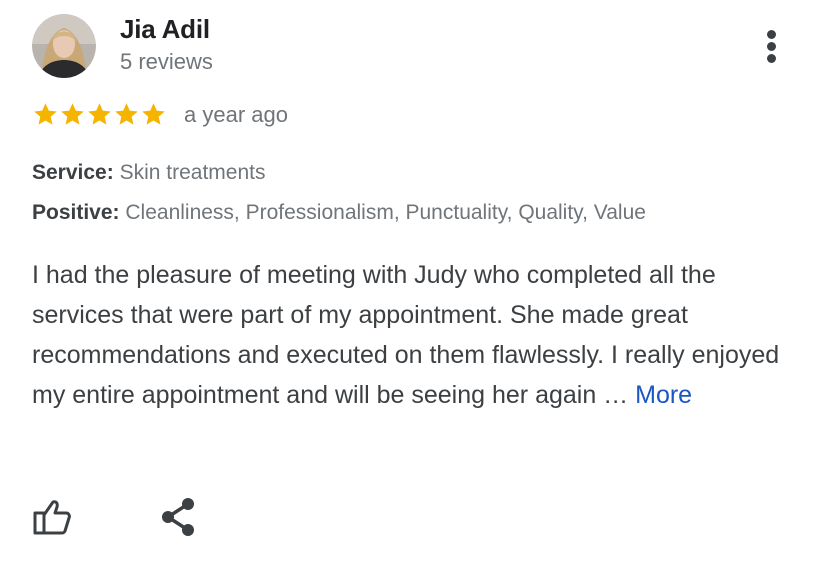  I want to click on service-value: Skin treatments, so click(192, 172).